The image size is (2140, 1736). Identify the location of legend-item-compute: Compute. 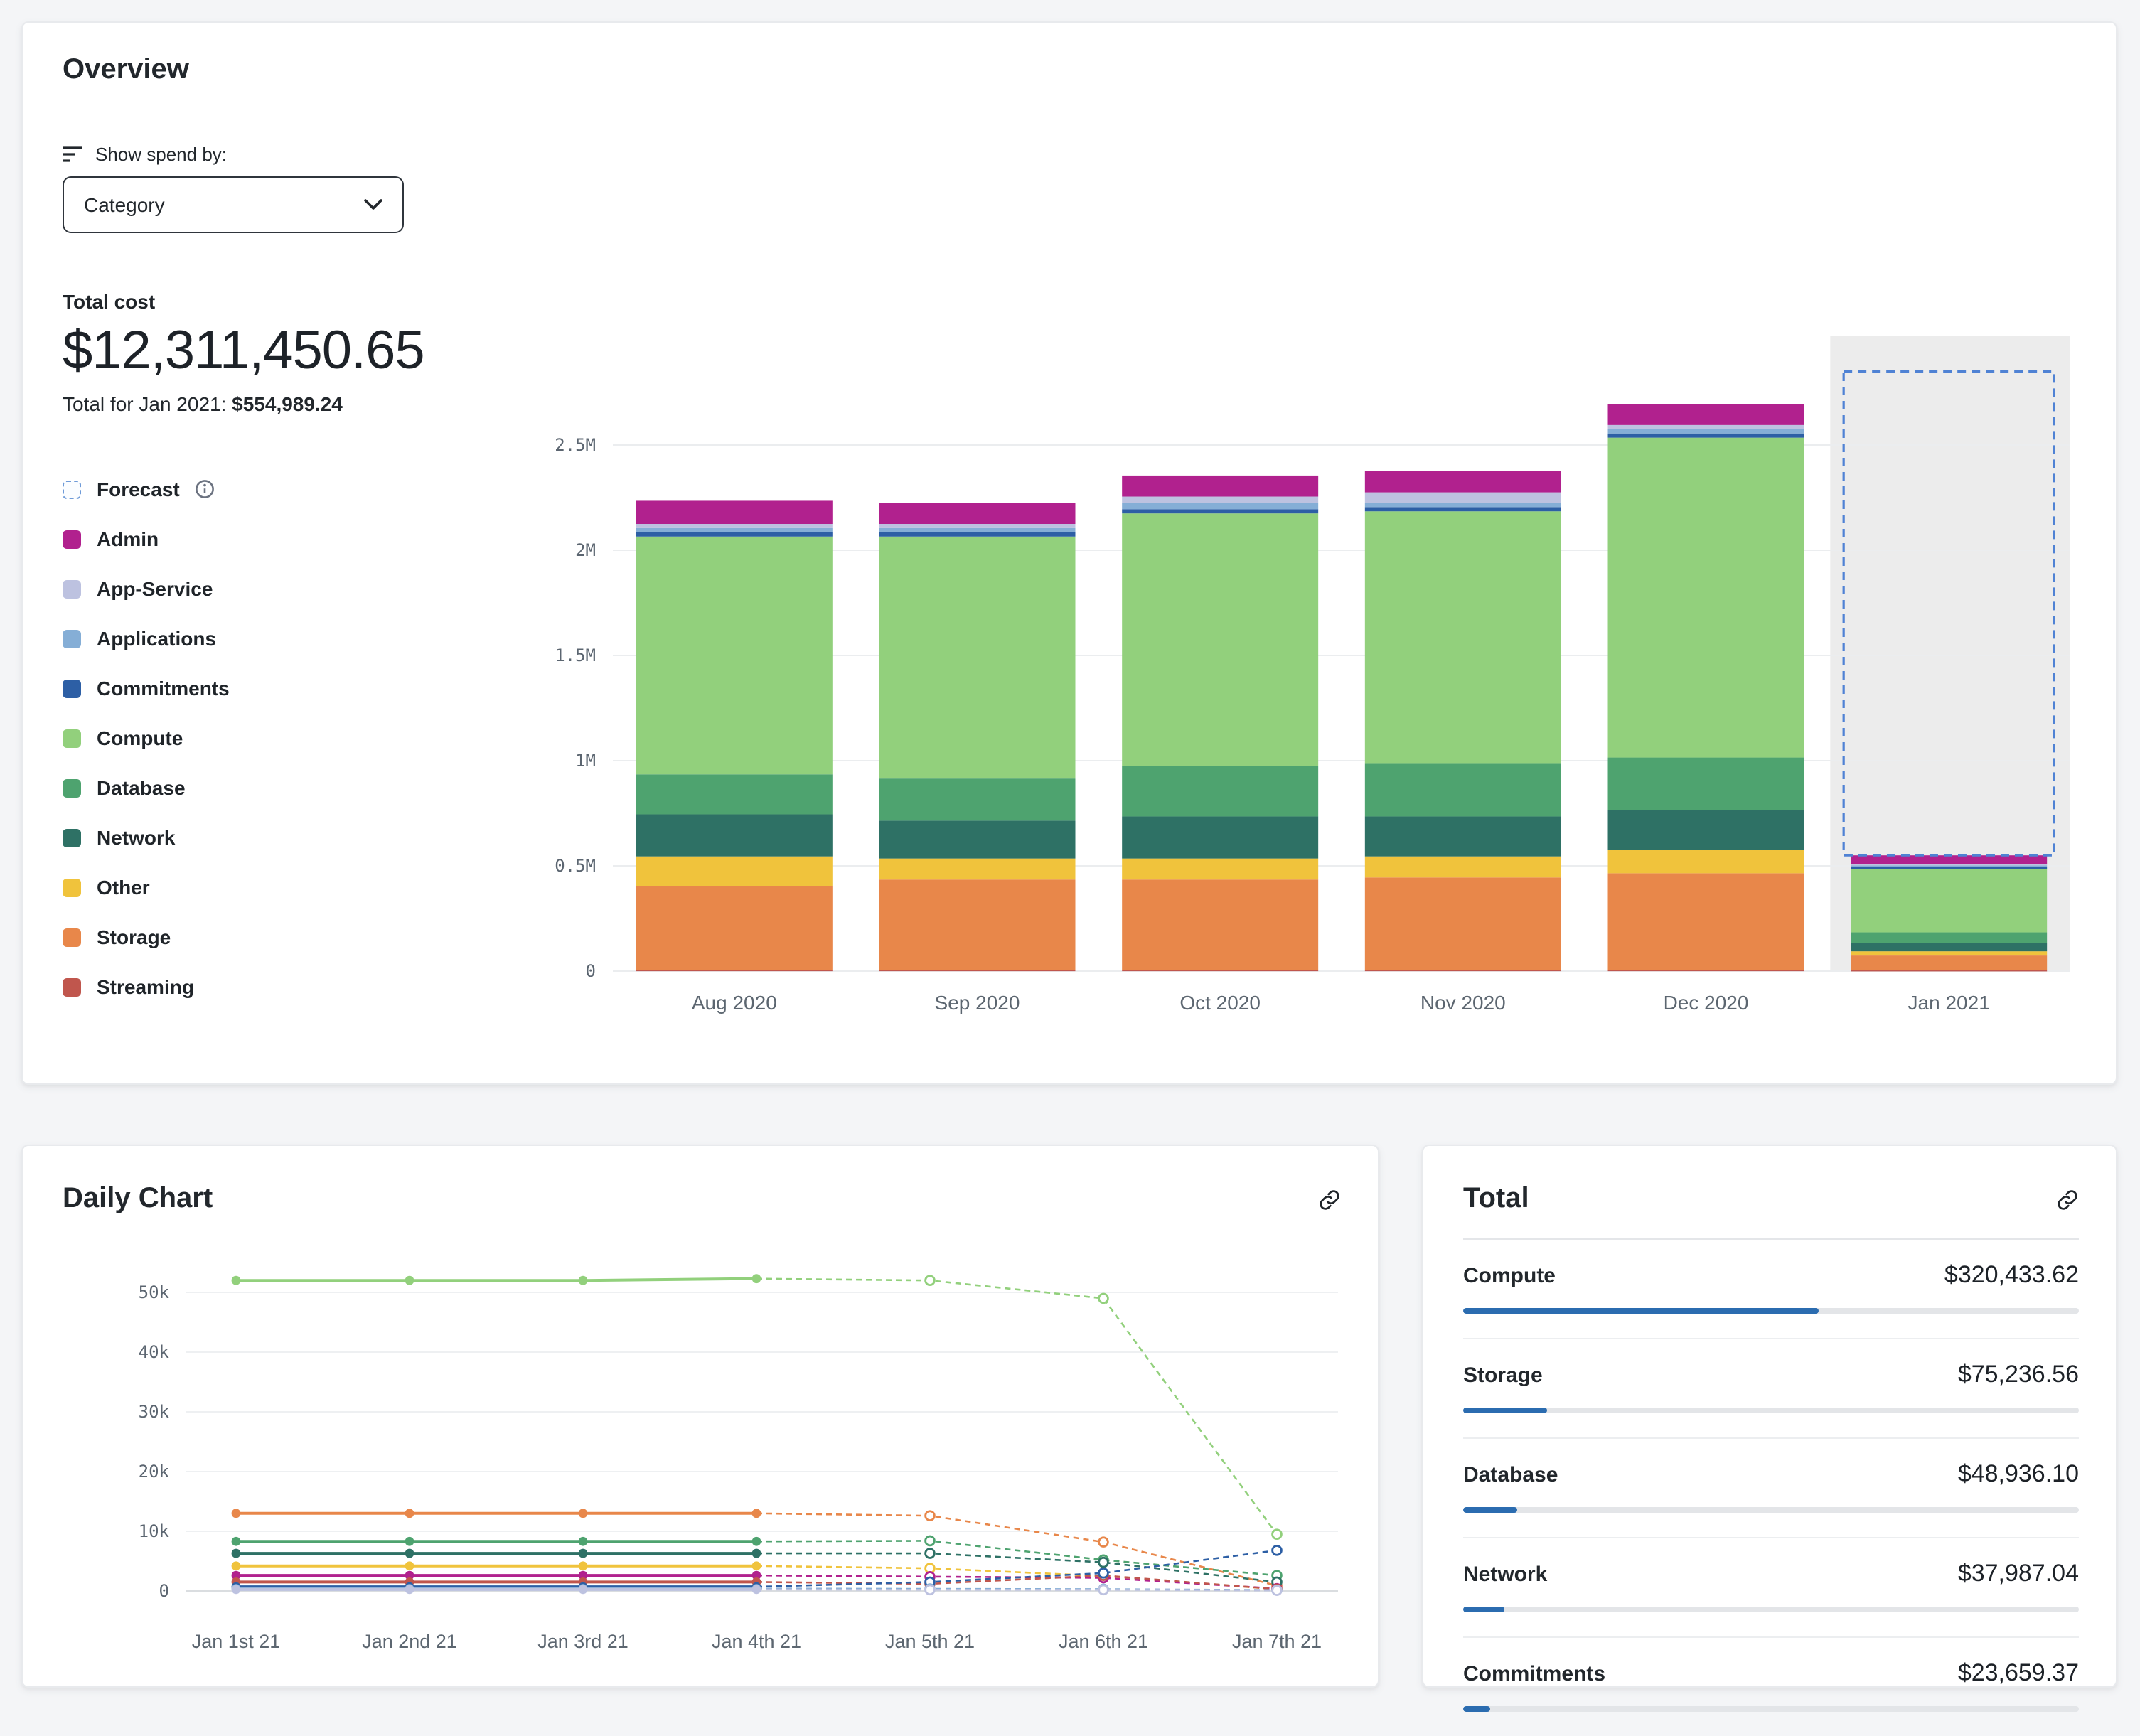
(283, 738).